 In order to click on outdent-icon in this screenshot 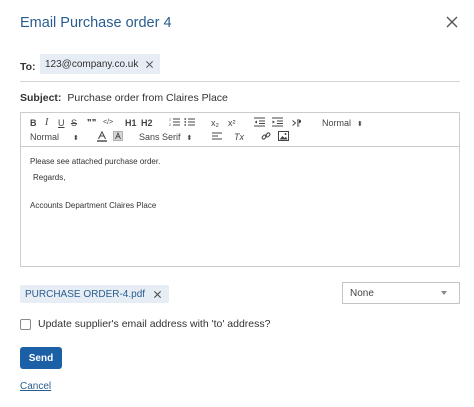, I will do `click(259, 122)`.